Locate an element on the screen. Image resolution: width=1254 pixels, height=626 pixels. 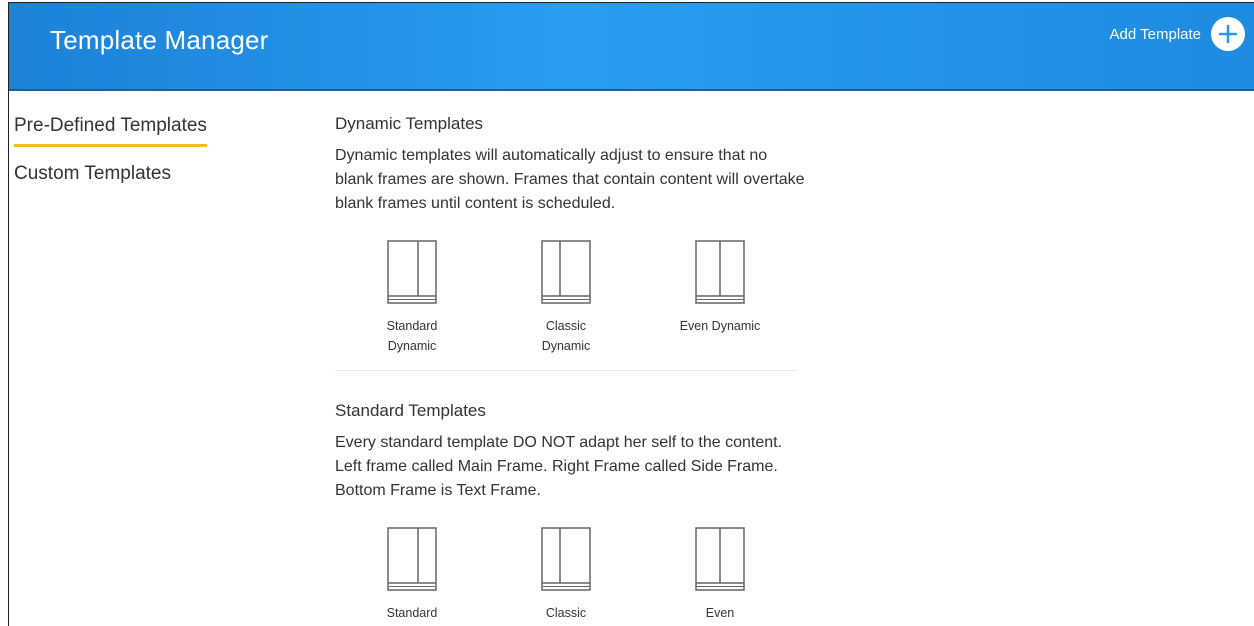
page-title: Template Manager is located at coordinates (159, 40).